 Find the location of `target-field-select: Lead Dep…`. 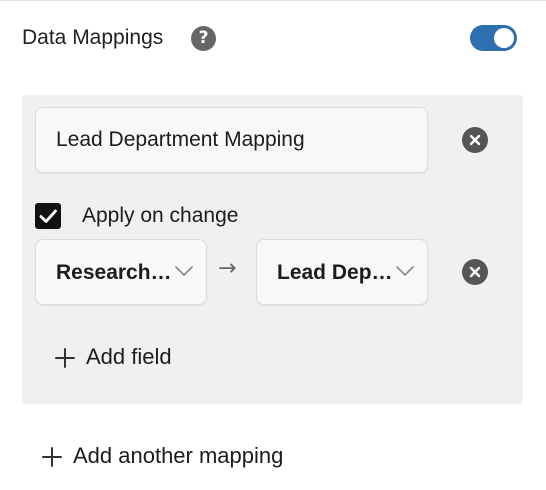

target-field-select: Lead Dep… is located at coordinates (342, 272).